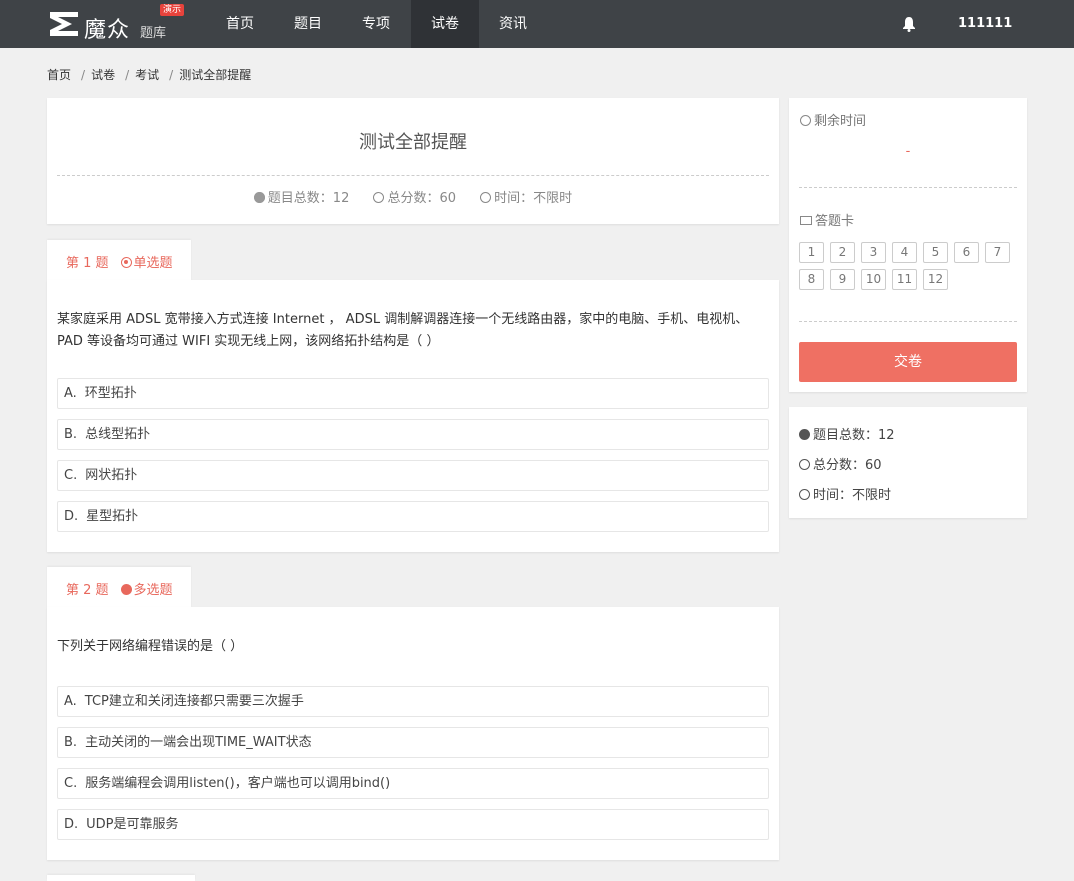  I want to click on logo-text: 魔众, so click(107, 30).